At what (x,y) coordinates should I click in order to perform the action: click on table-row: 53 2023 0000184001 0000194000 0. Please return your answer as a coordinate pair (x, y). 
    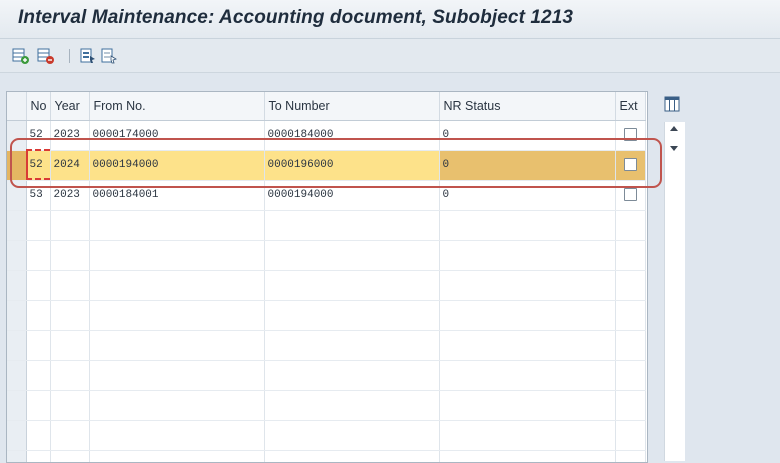
    Looking at the image, I should click on (326, 195).